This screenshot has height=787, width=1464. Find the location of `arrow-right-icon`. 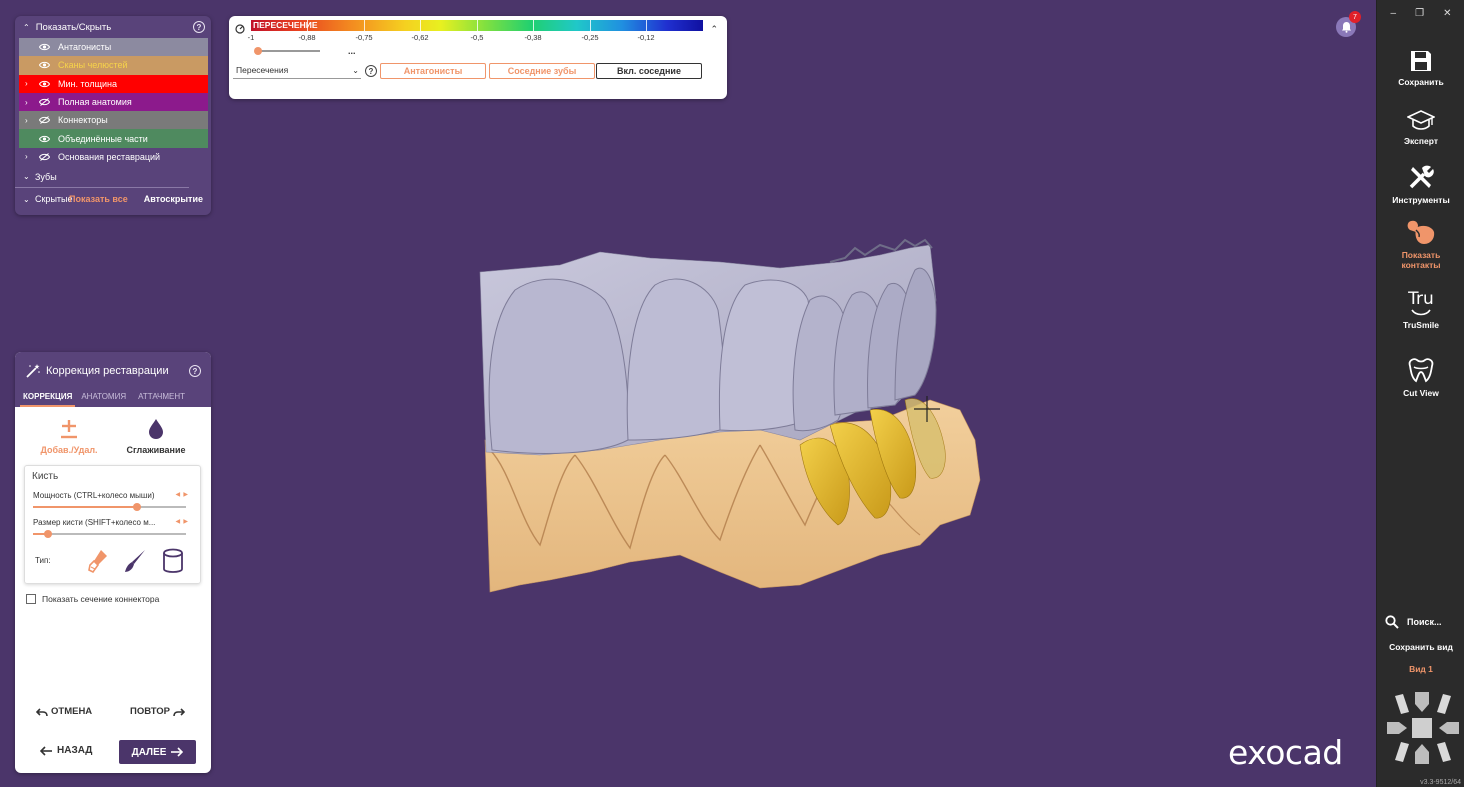

arrow-right-icon is located at coordinates (177, 752).